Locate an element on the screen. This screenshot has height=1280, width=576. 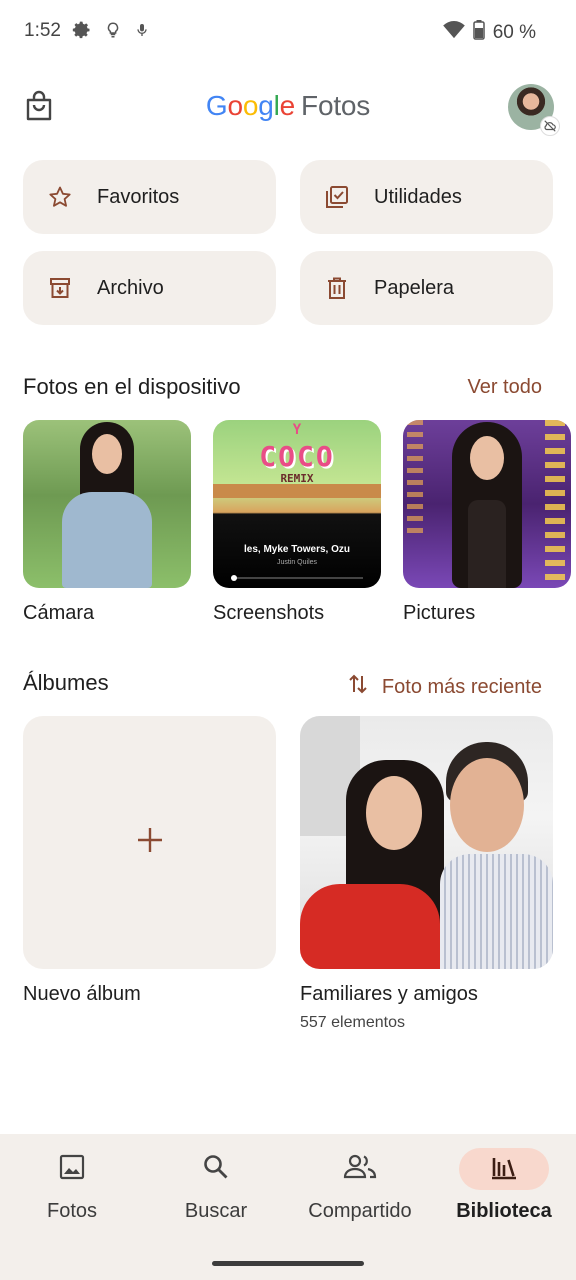
trash-button: Papelera is located at coordinates (426, 288).